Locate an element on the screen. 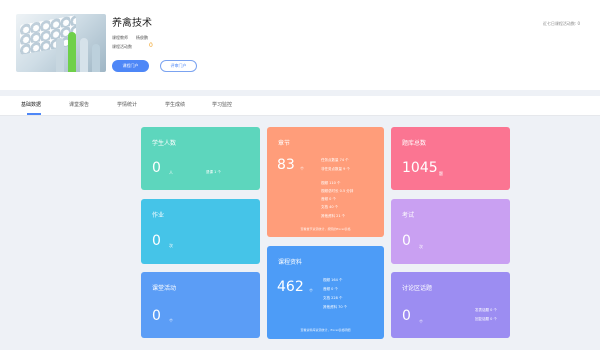 The width and height of the screenshot is (600, 350). card-title: 章节 is located at coordinates (284, 143).